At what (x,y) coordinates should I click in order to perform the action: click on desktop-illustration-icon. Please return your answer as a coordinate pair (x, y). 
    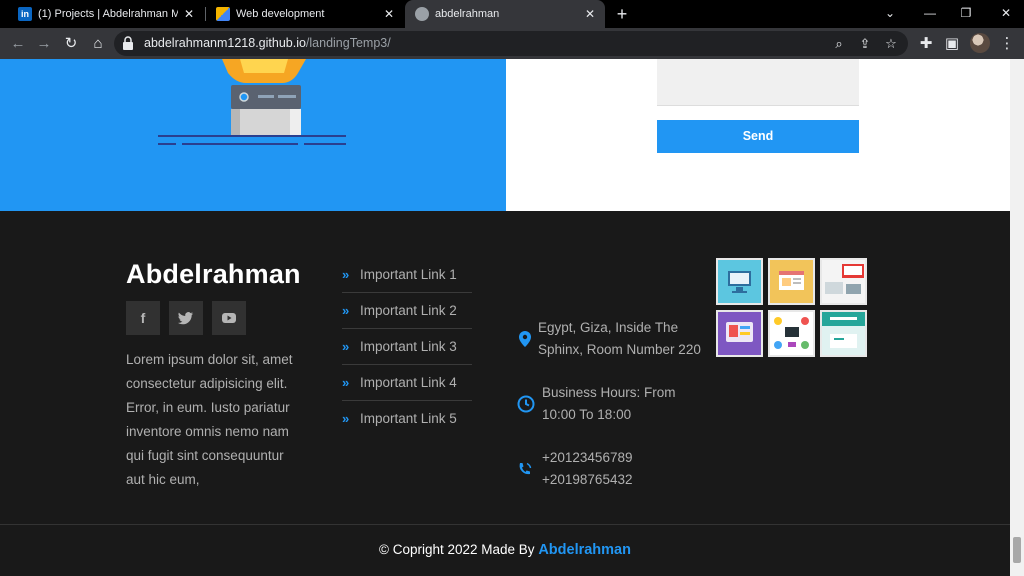
    Looking at the image, I should click on (739, 282).